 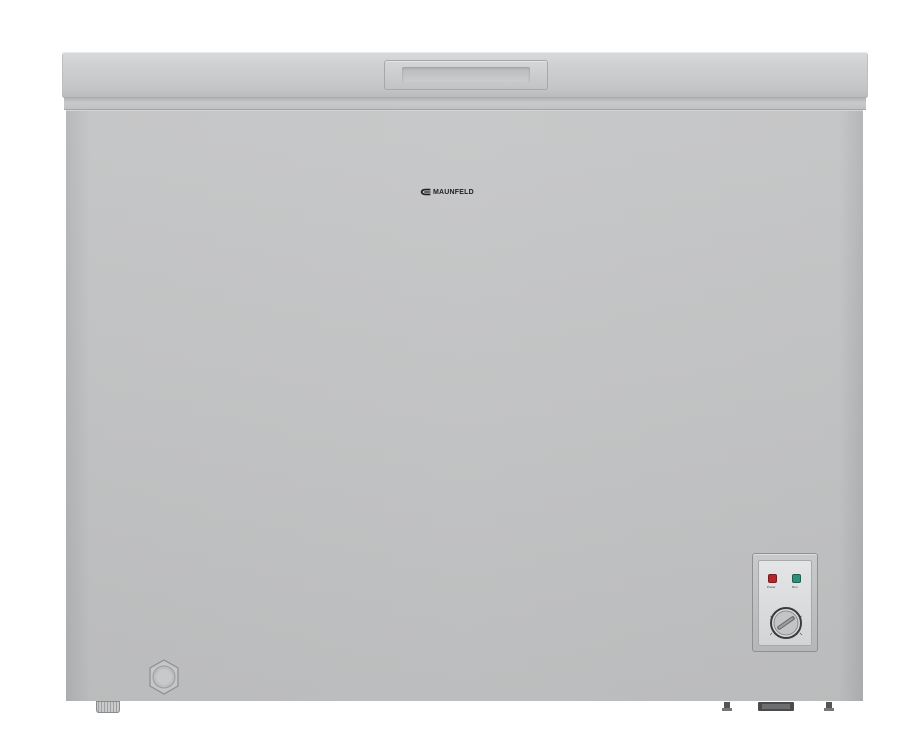 I want to click on right-caster-assembly, so click(x=779, y=707).